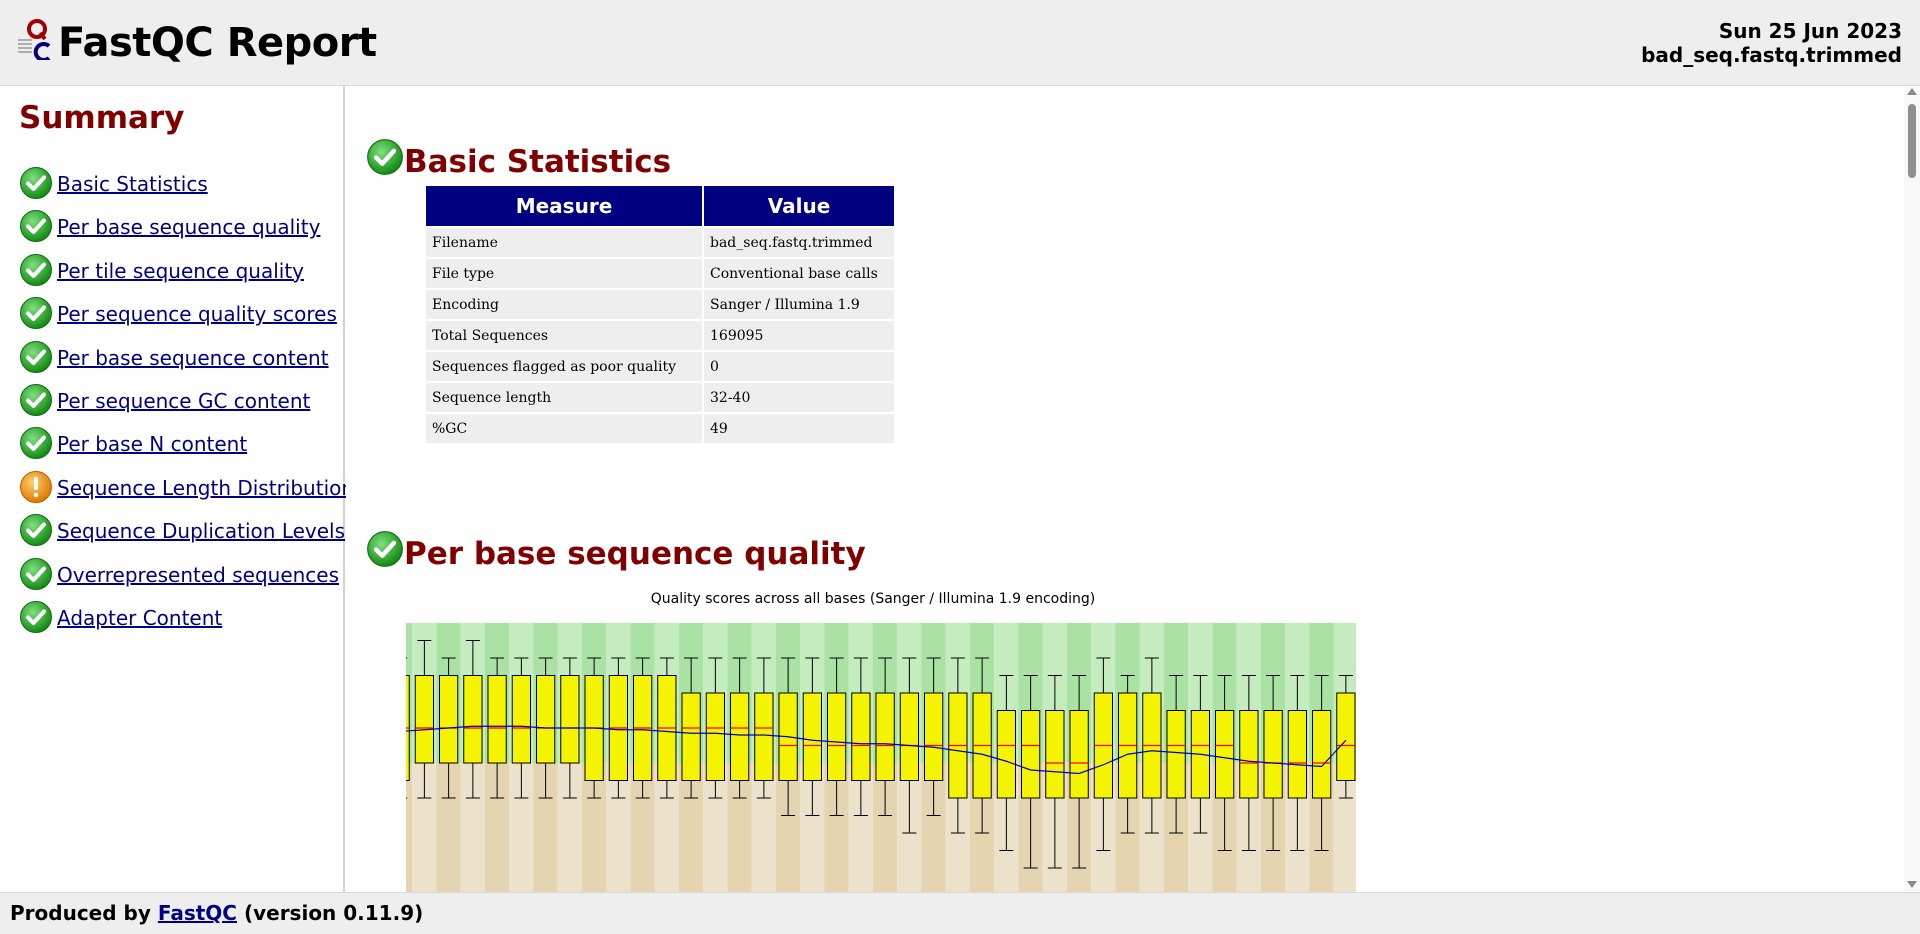  What do you see at coordinates (799, 273) in the screenshot?
I see `value-cell: Conventional base calls` at bounding box center [799, 273].